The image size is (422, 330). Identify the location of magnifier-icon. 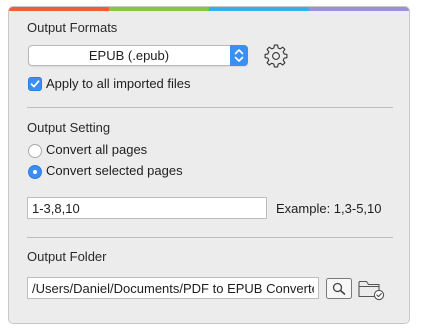
(339, 288).